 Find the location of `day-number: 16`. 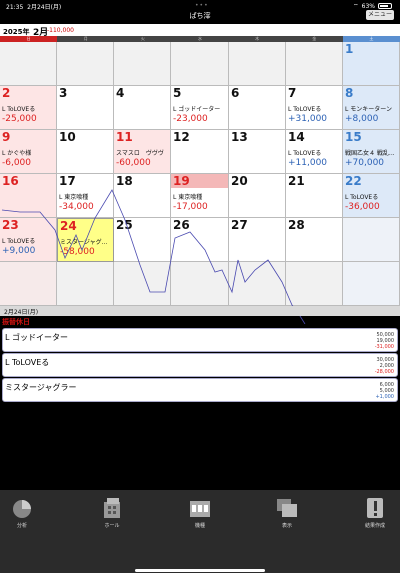

day-number: 16 is located at coordinates (10, 181).